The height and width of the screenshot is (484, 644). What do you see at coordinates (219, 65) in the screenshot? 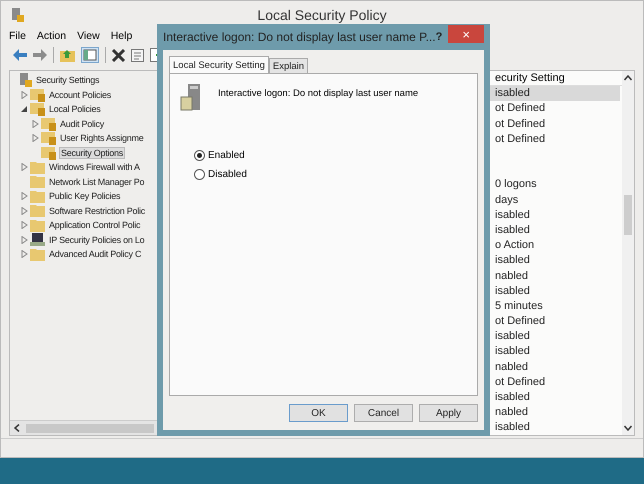
I see `tab: Local Security Setting` at bounding box center [219, 65].